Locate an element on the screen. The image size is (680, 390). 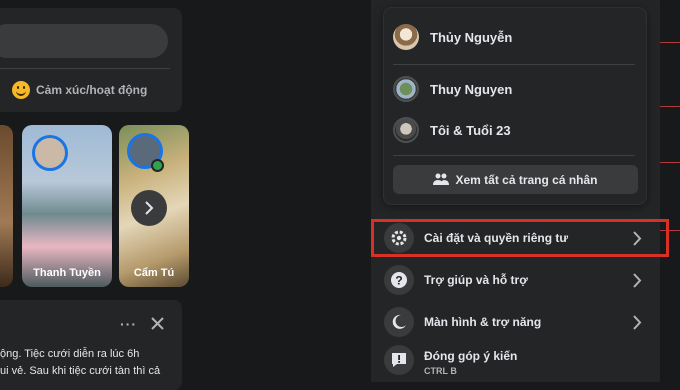
profile-row: Thủy Nguyễn is located at coordinates (452, 37).